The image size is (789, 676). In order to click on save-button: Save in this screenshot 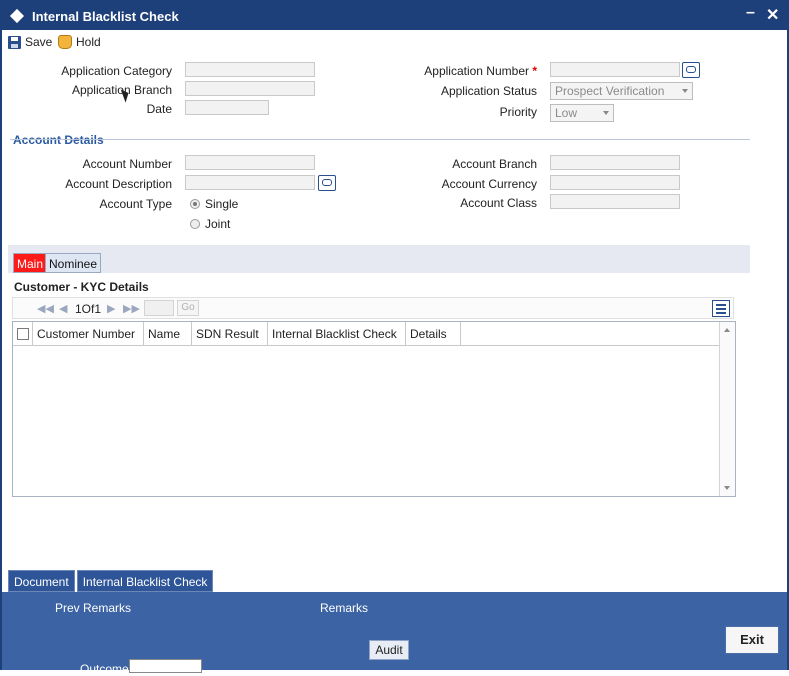, I will do `click(30, 42)`.